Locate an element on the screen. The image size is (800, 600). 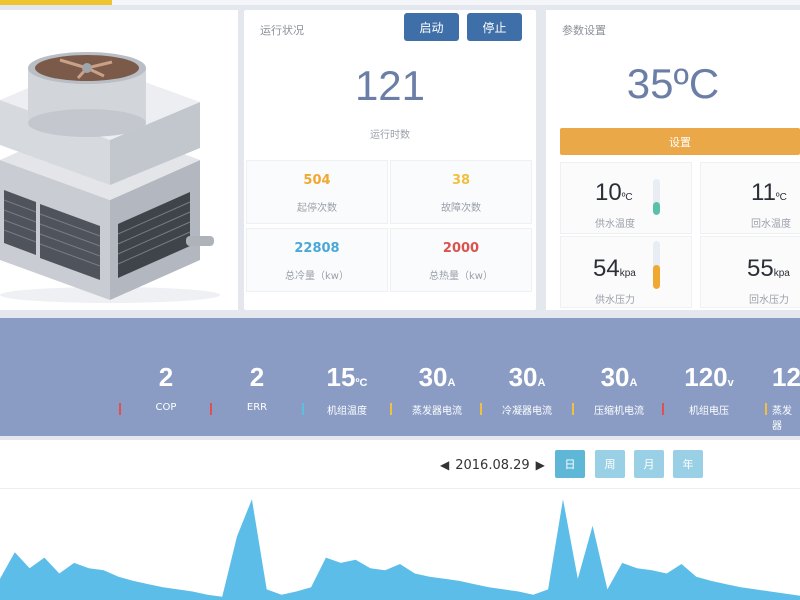
metric-err: 2 ERR is located at coordinates (256, 388).